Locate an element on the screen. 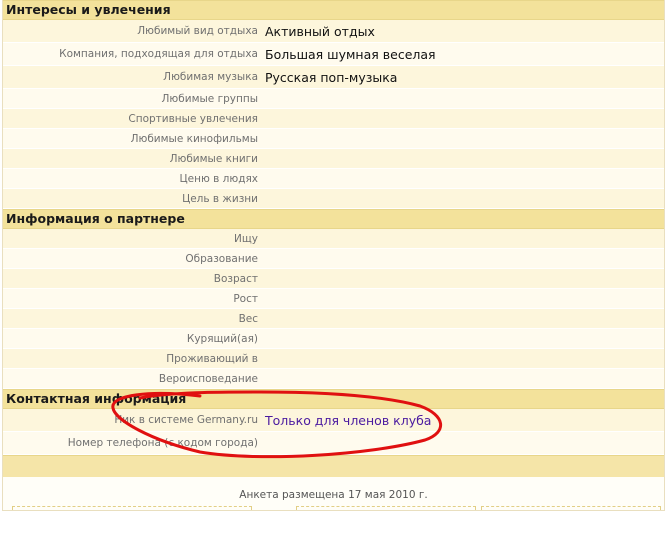 The height and width of the screenshot is (549, 670). field-label: Возраст is located at coordinates (235, 279).